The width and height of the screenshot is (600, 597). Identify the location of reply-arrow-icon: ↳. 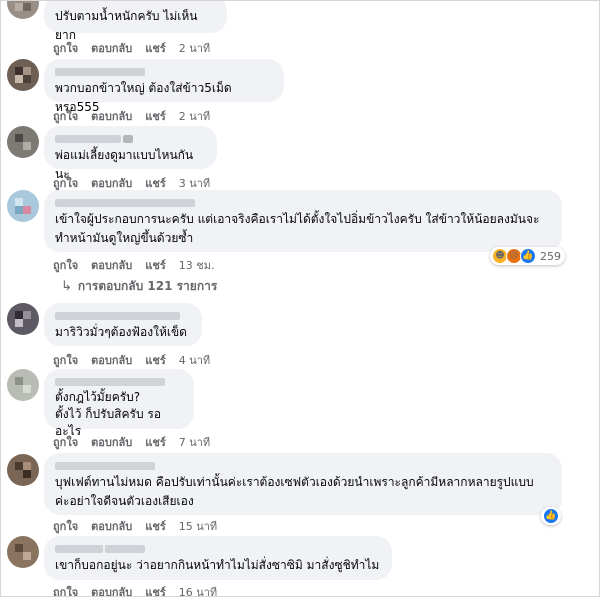
(66, 286).